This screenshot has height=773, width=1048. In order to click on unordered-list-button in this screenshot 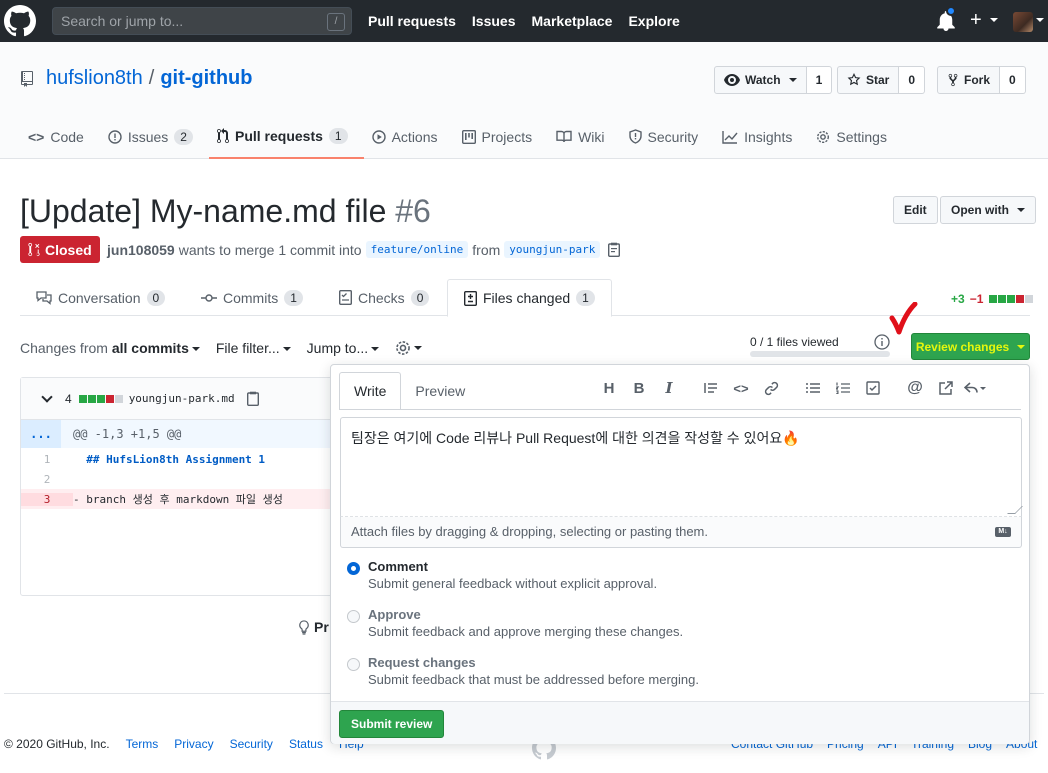, I will do `click(813, 388)`.